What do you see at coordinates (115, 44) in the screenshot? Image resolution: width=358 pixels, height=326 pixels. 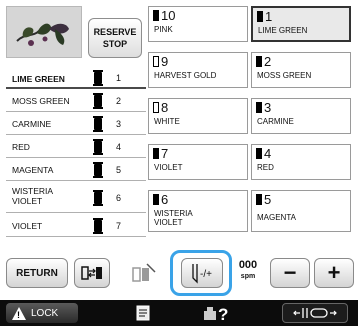 I see `reserve-stop-label-line2: STOP` at bounding box center [115, 44].